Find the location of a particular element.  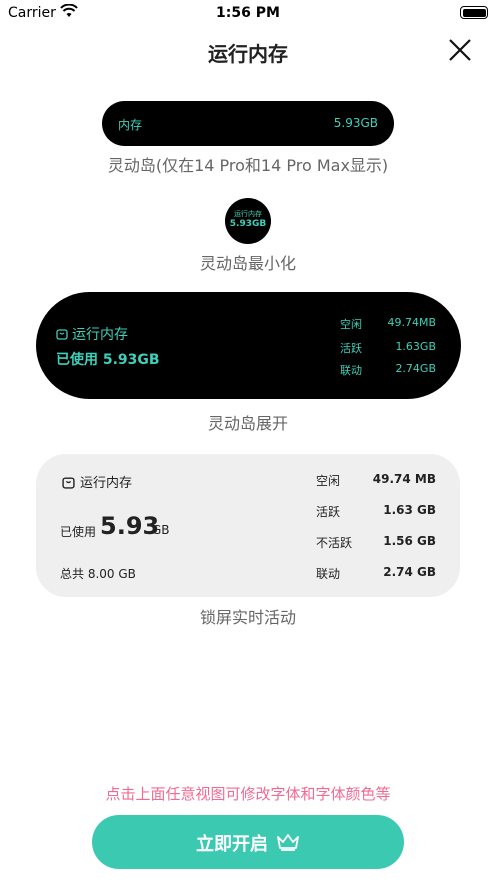

hint-text: 点击上面任意视图可修改字体和字体颜色等 is located at coordinates (248, 794).